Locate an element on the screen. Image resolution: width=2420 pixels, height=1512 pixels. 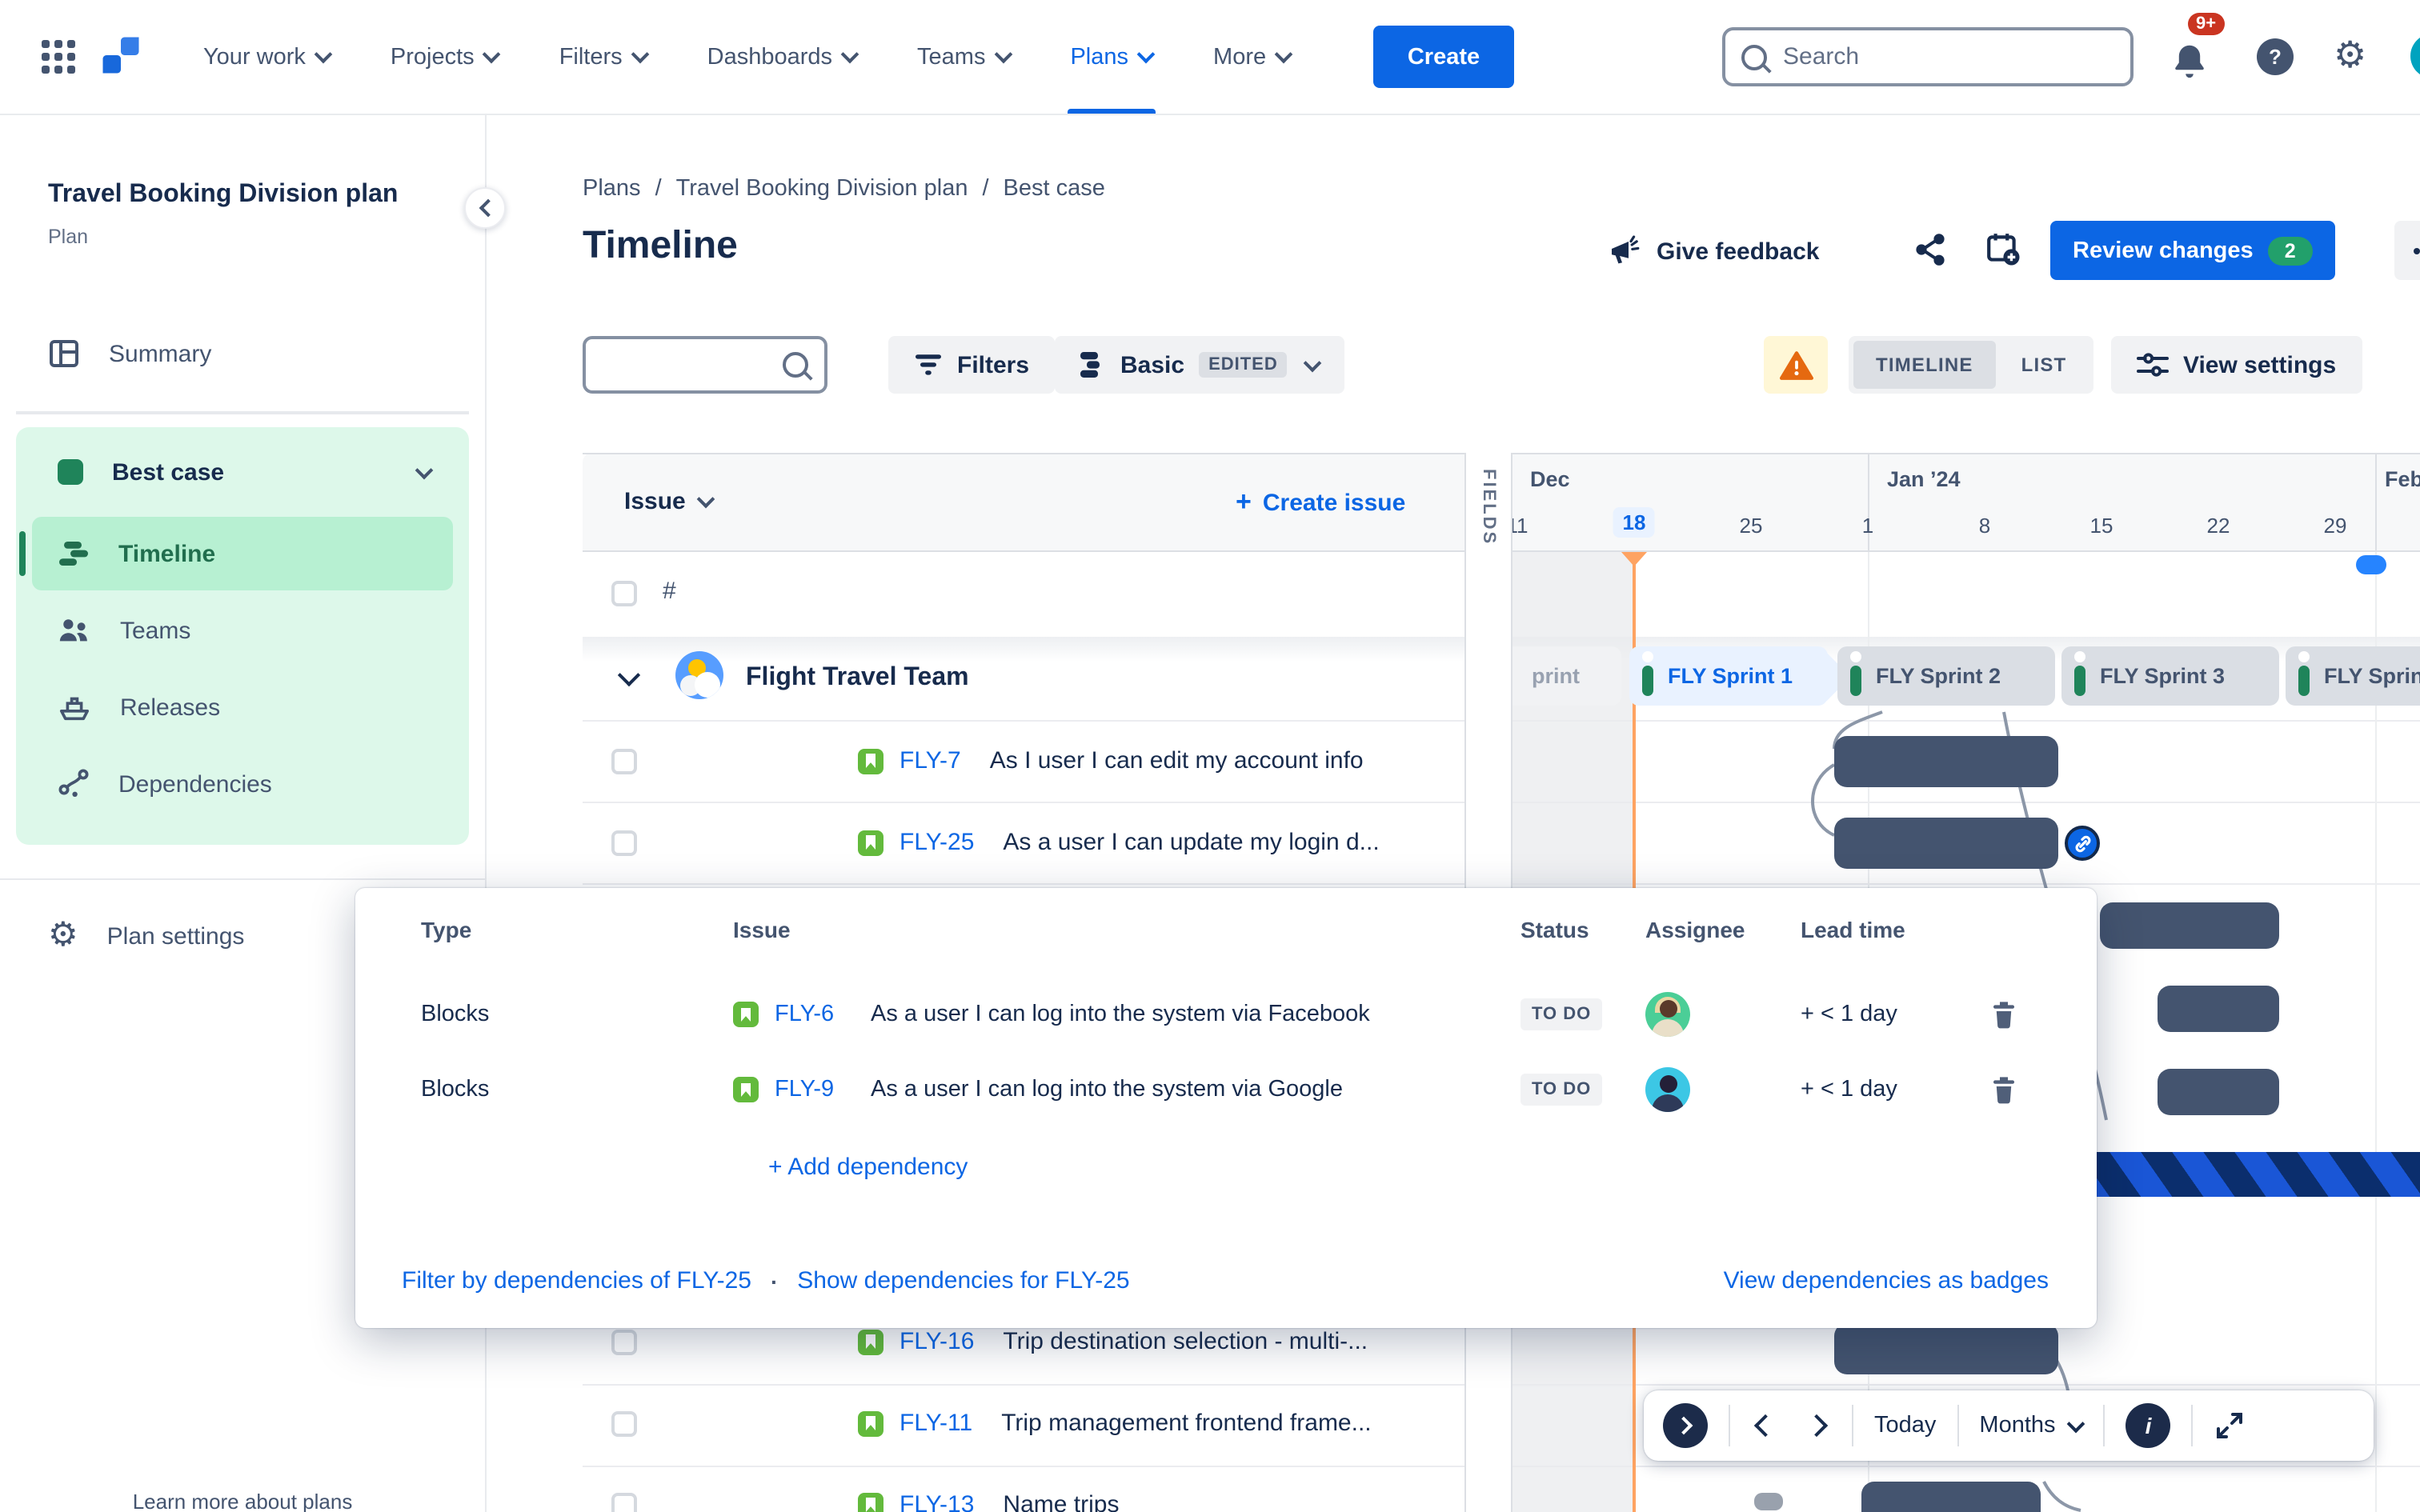
schedule-calendar-icon is located at coordinates (2003, 248).